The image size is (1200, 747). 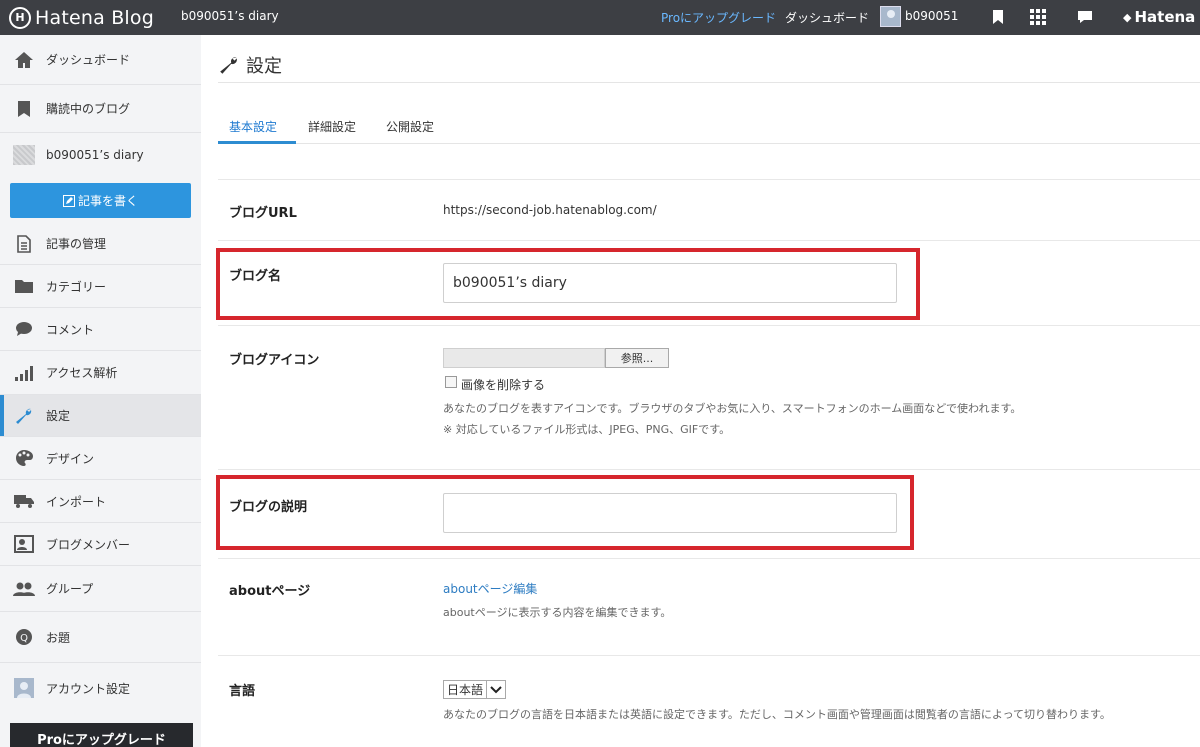 What do you see at coordinates (503, 384) in the screenshot?
I see `delete-image-label: 画像を削除する` at bounding box center [503, 384].